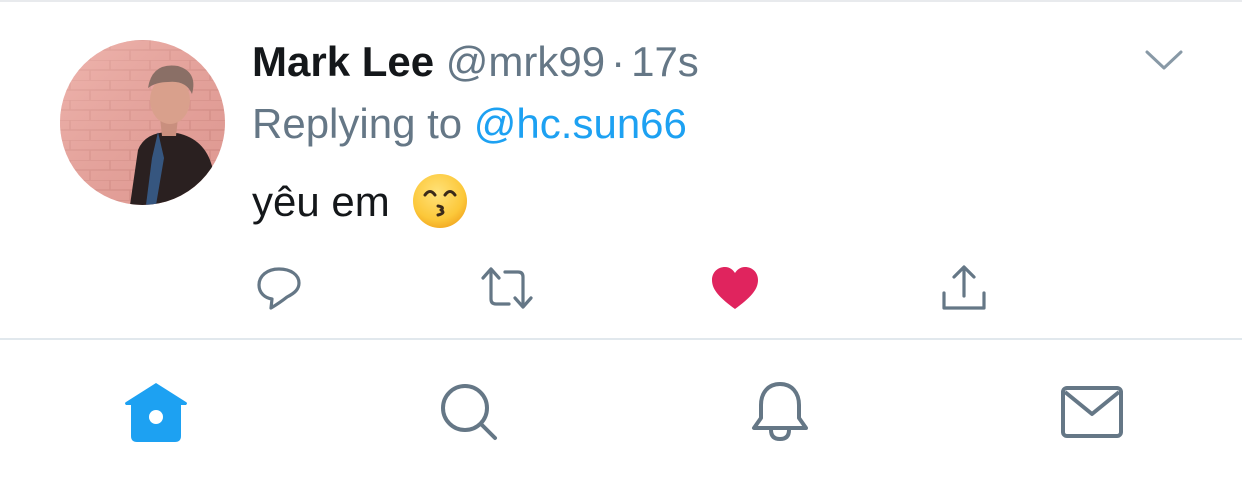 The width and height of the screenshot is (1242, 487). I want to click on tweet-header: Mark Lee @mrk99 · 17s, so click(475, 62).